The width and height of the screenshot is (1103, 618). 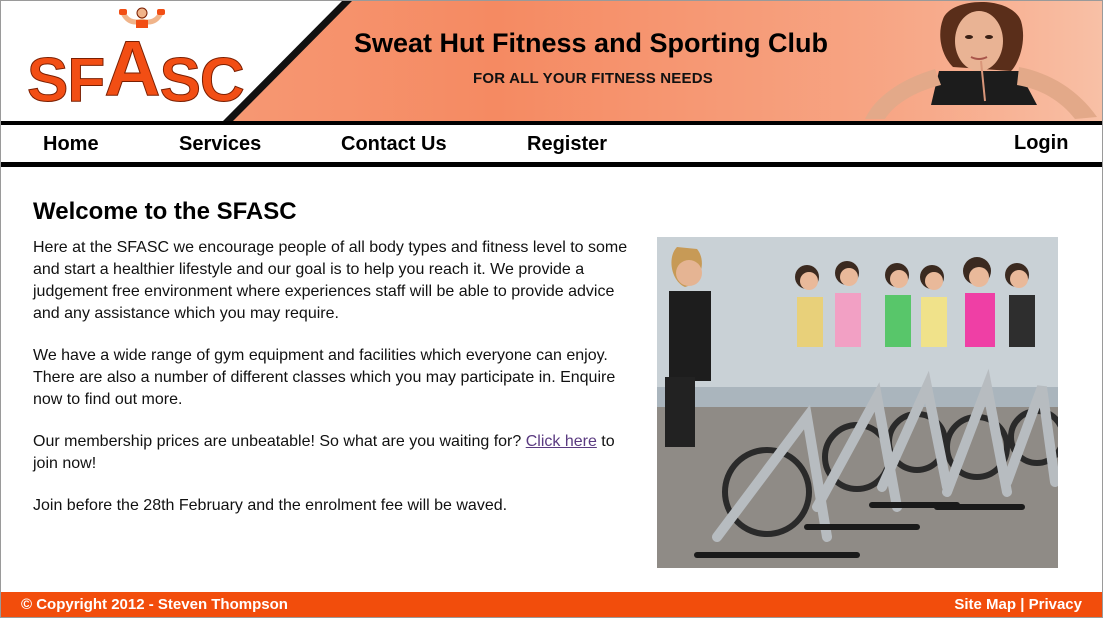 I want to click on nav-register: Register, so click(x=567, y=144).